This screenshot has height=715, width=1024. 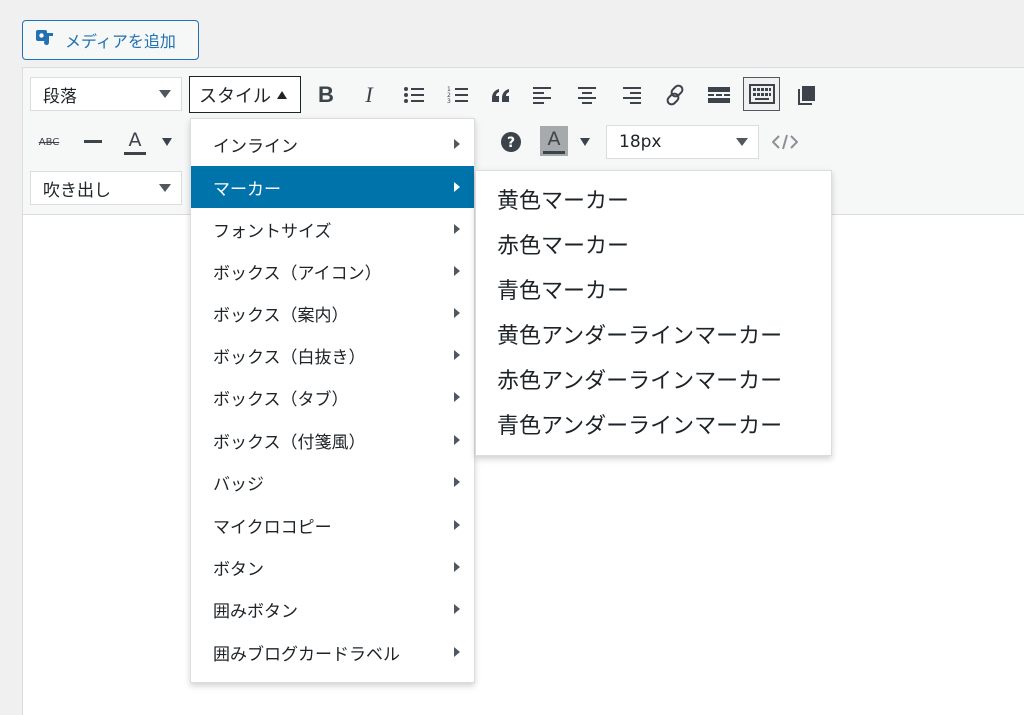 What do you see at coordinates (631, 95) in the screenshot?
I see `align-right-icon` at bounding box center [631, 95].